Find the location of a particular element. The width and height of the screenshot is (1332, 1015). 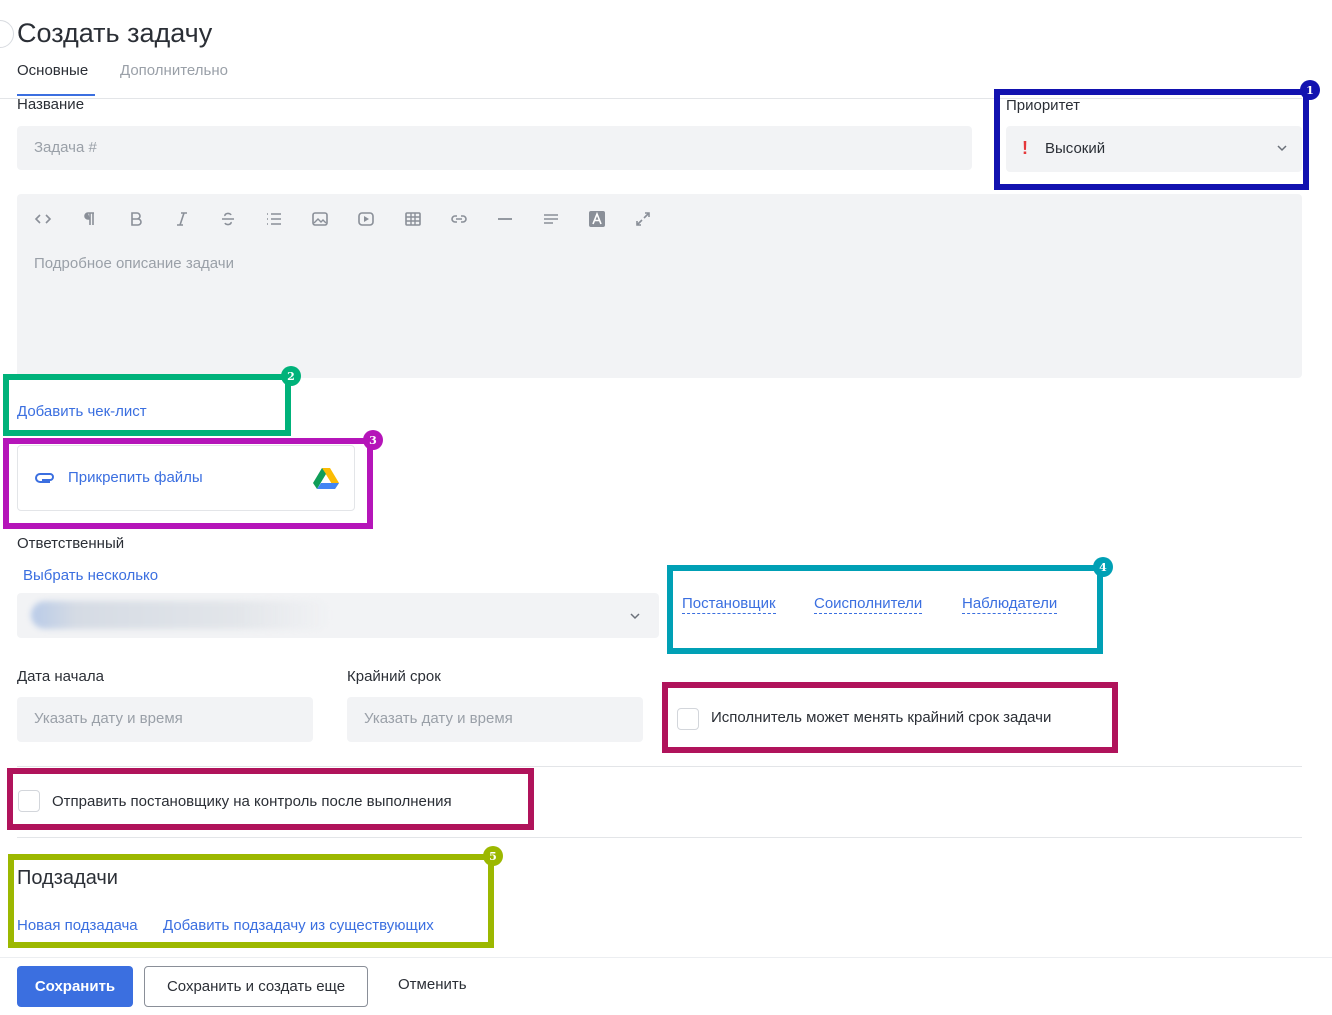

name-placeholder: Задача # is located at coordinates (65, 147).